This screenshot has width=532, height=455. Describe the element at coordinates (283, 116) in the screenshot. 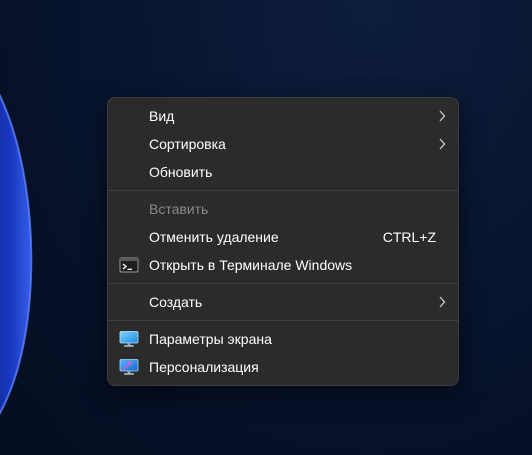

I see `menu-item-view: Вид` at that location.